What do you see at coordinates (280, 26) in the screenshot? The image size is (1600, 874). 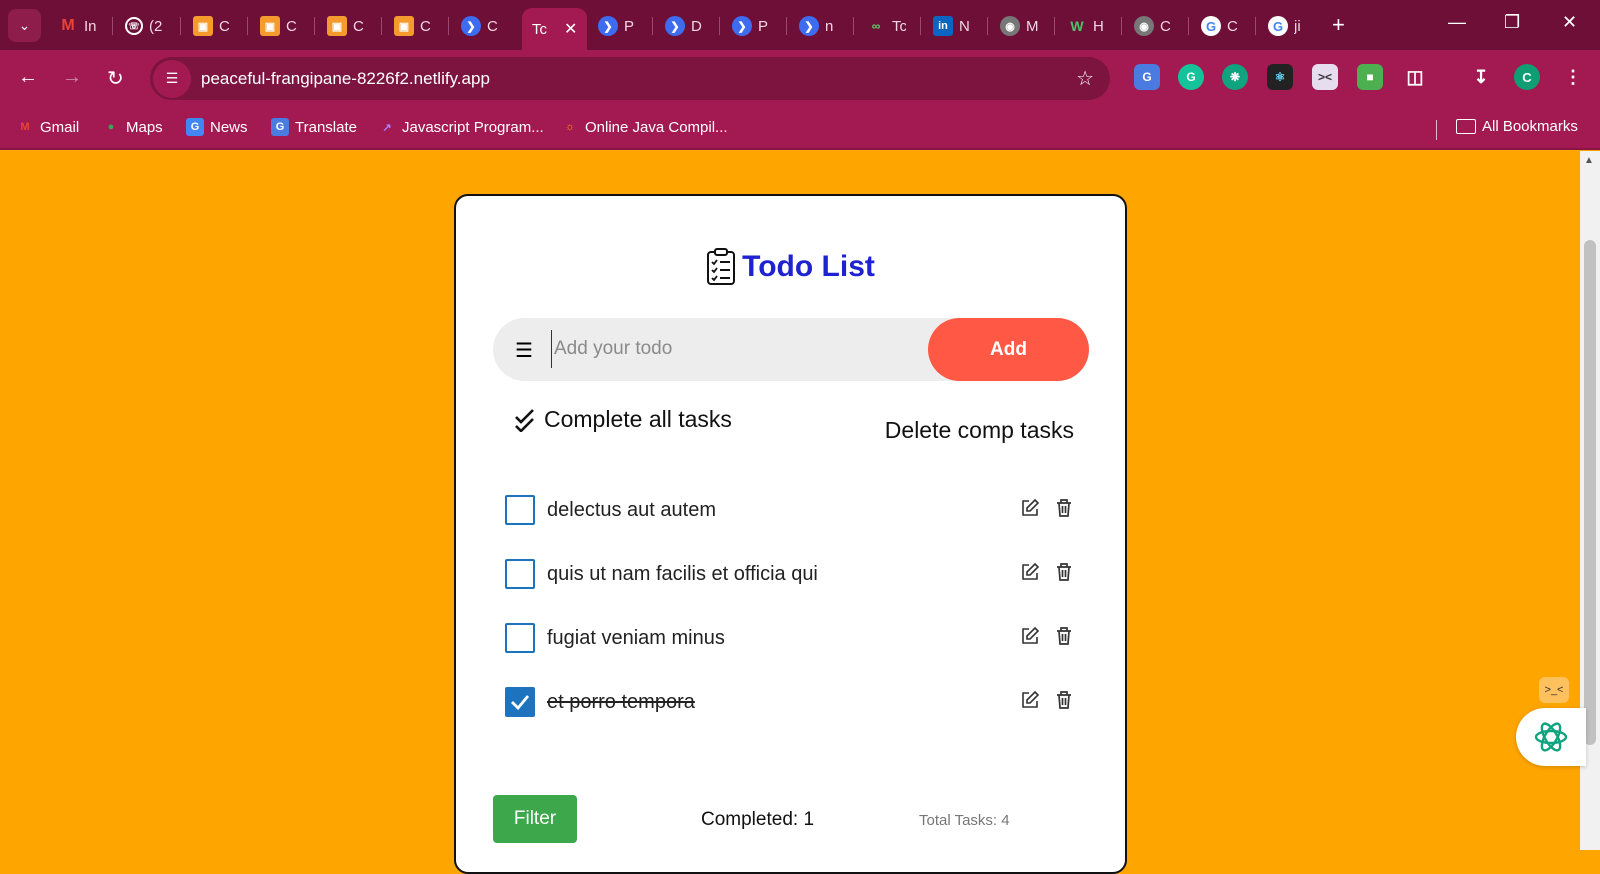 I see `tab-codepen-2: ▣ C` at bounding box center [280, 26].